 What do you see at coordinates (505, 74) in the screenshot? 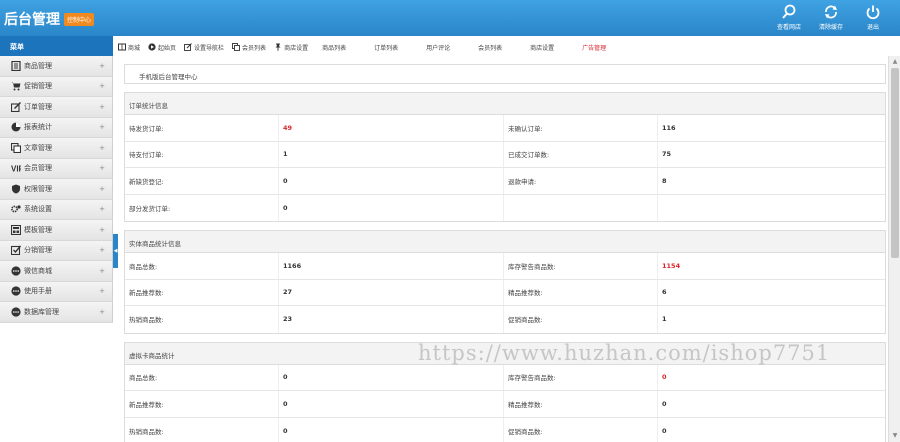
I see `breadcrumb: 手机版后台管理中心` at bounding box center [505, 74].